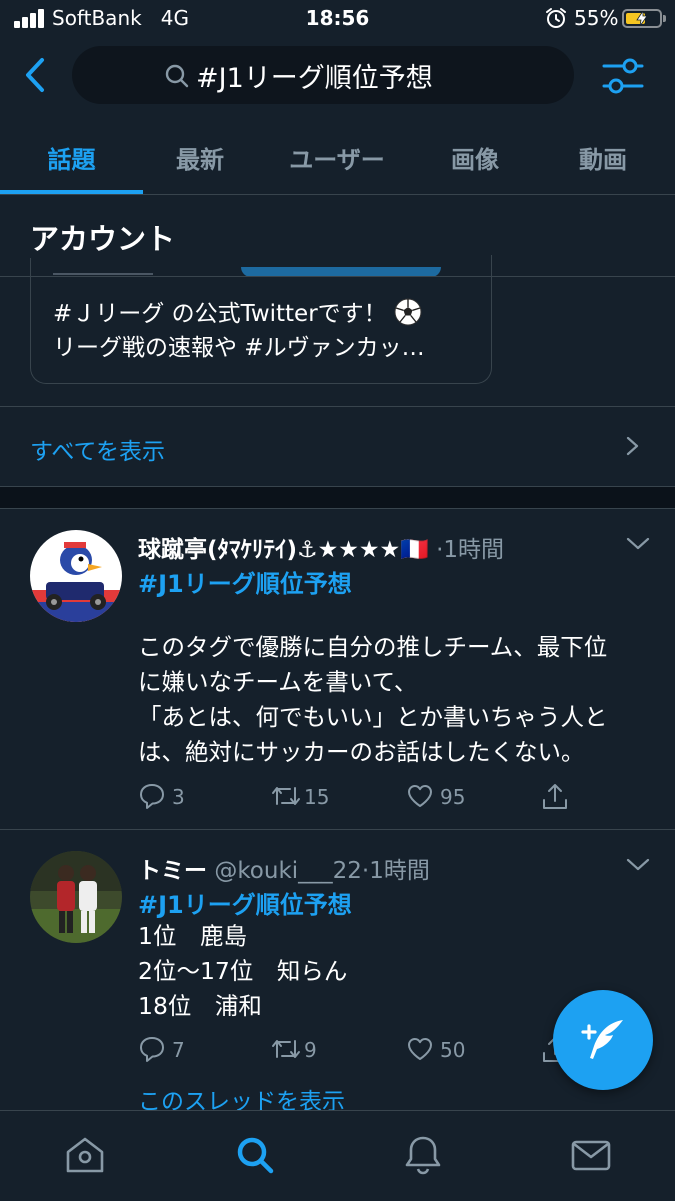 This screenshot has width=675, height=1201. Describe the element at coordinates (255, 1155) in the screenshot. I see `search-tab-icon` at that location.